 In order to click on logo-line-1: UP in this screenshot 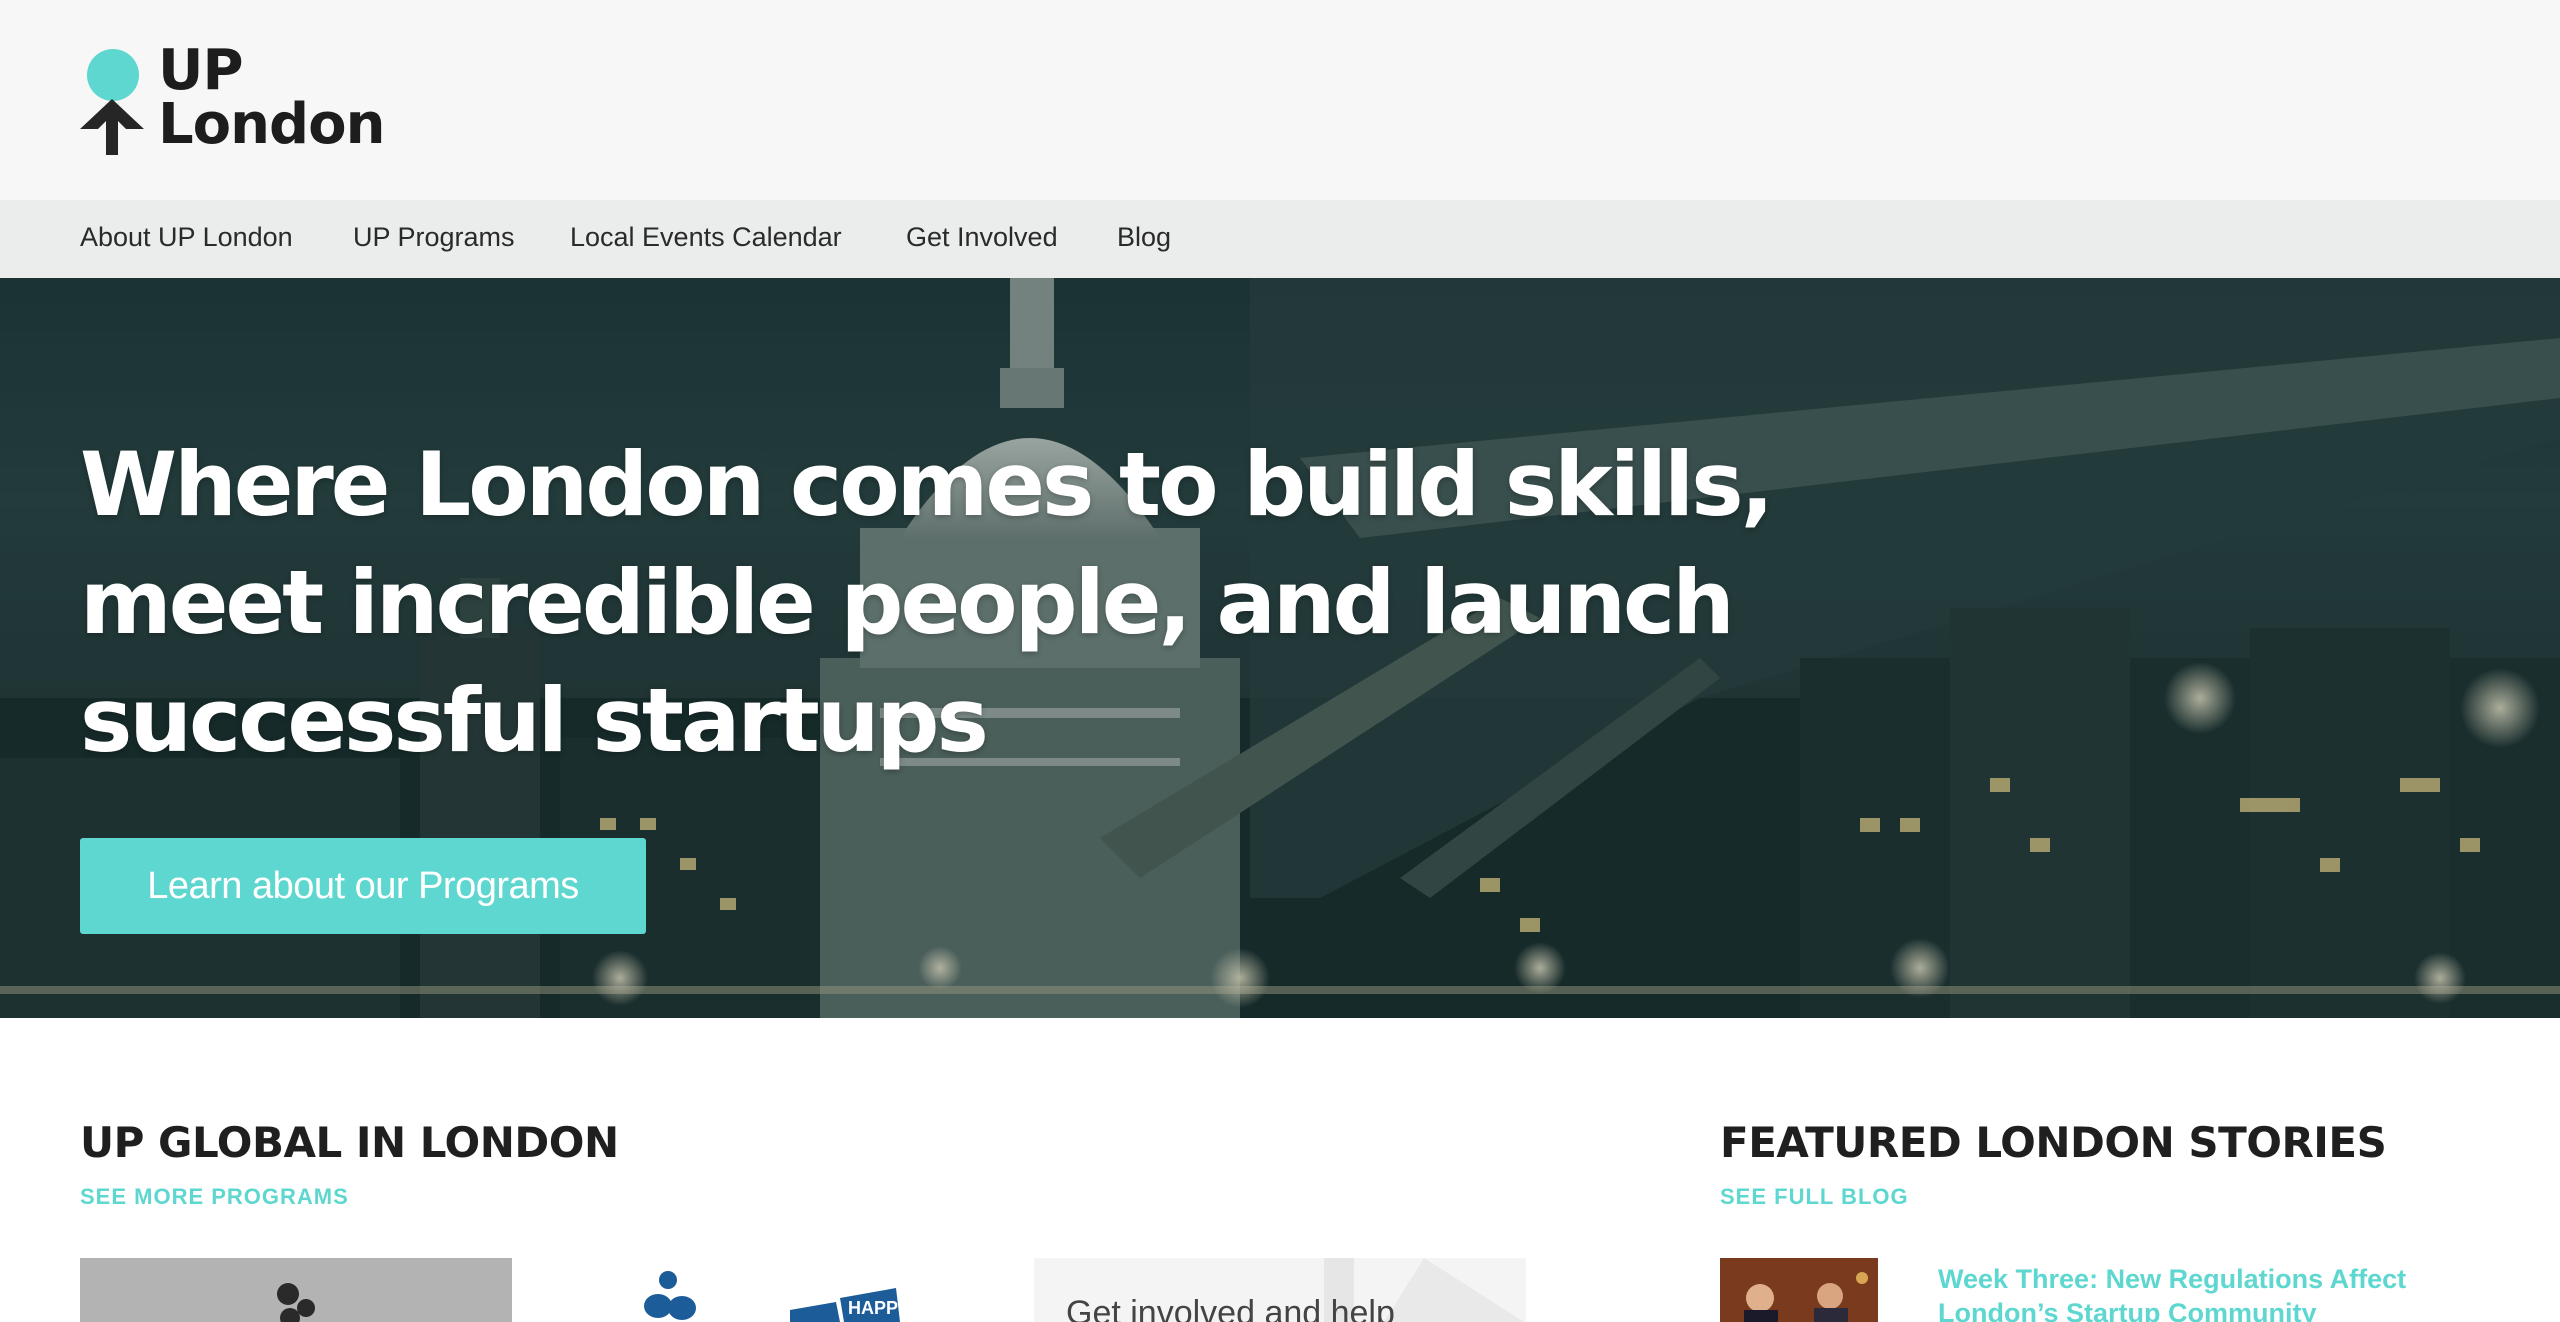, I will do `click(201, 70)`.